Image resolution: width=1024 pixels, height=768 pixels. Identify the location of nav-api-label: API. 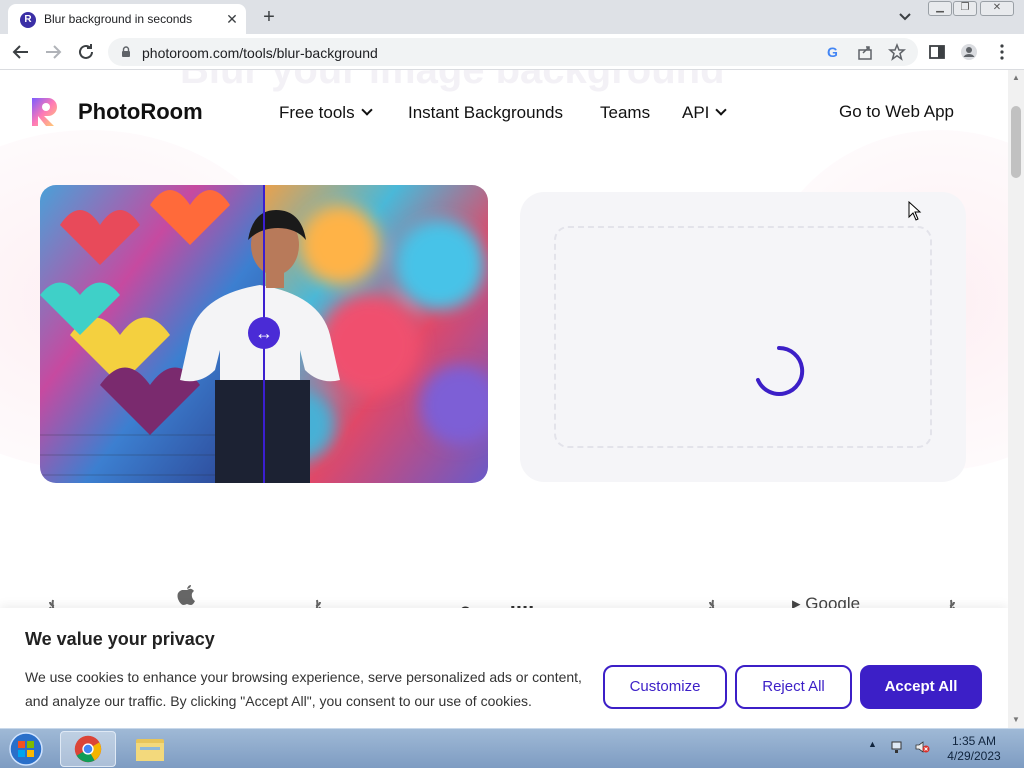
(696, 112).